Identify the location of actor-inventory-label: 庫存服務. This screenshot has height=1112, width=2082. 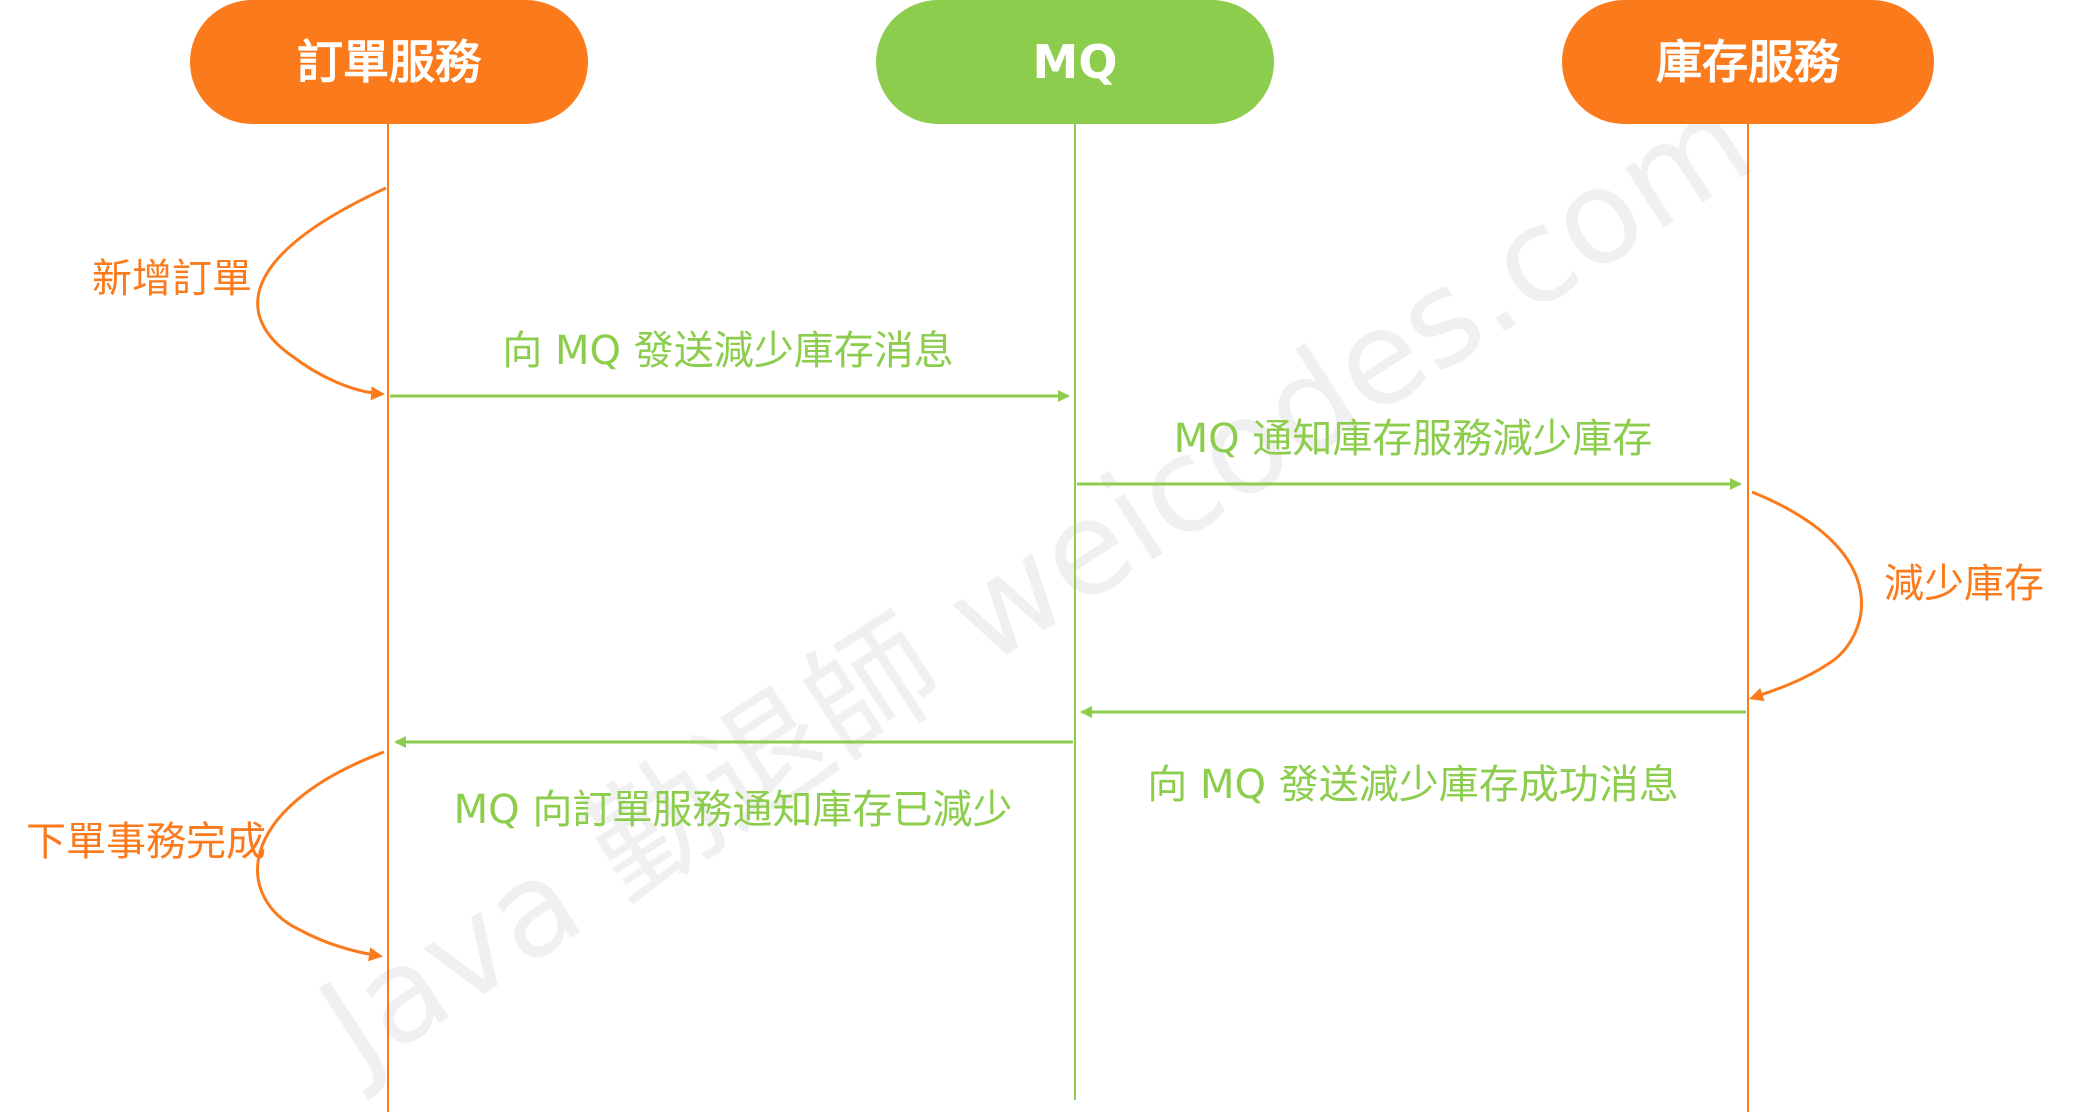
(1748, 62).